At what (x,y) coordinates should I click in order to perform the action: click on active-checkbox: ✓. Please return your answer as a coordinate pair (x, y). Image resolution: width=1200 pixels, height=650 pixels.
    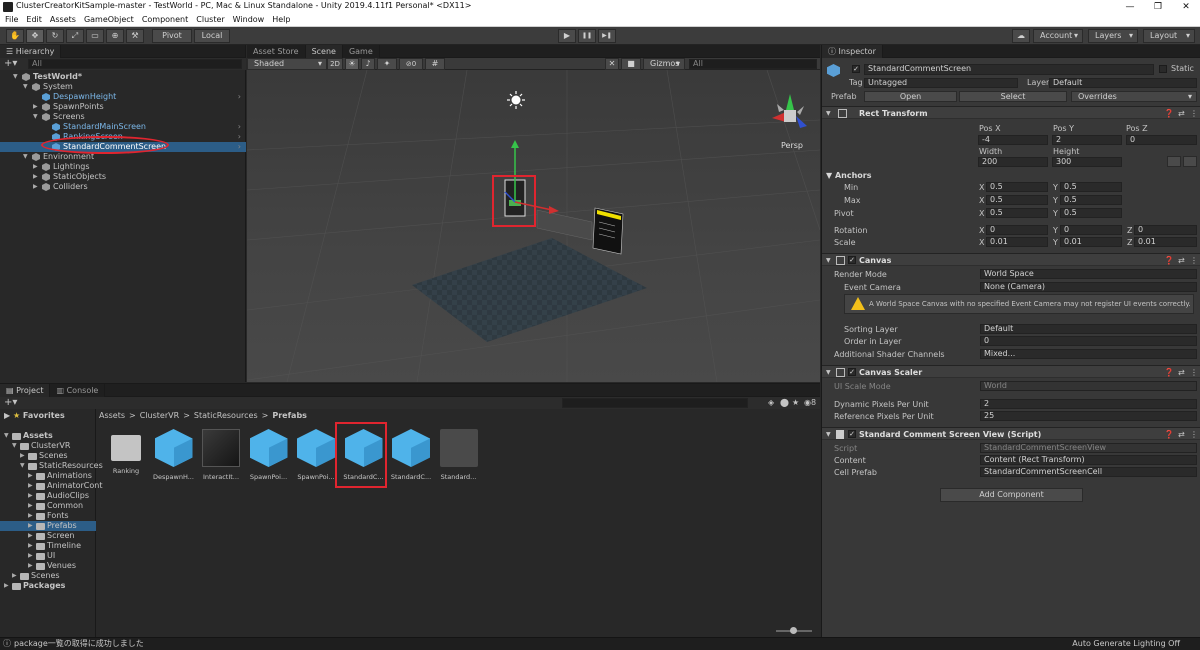
    Looking at the image, I should click on (856, 69).